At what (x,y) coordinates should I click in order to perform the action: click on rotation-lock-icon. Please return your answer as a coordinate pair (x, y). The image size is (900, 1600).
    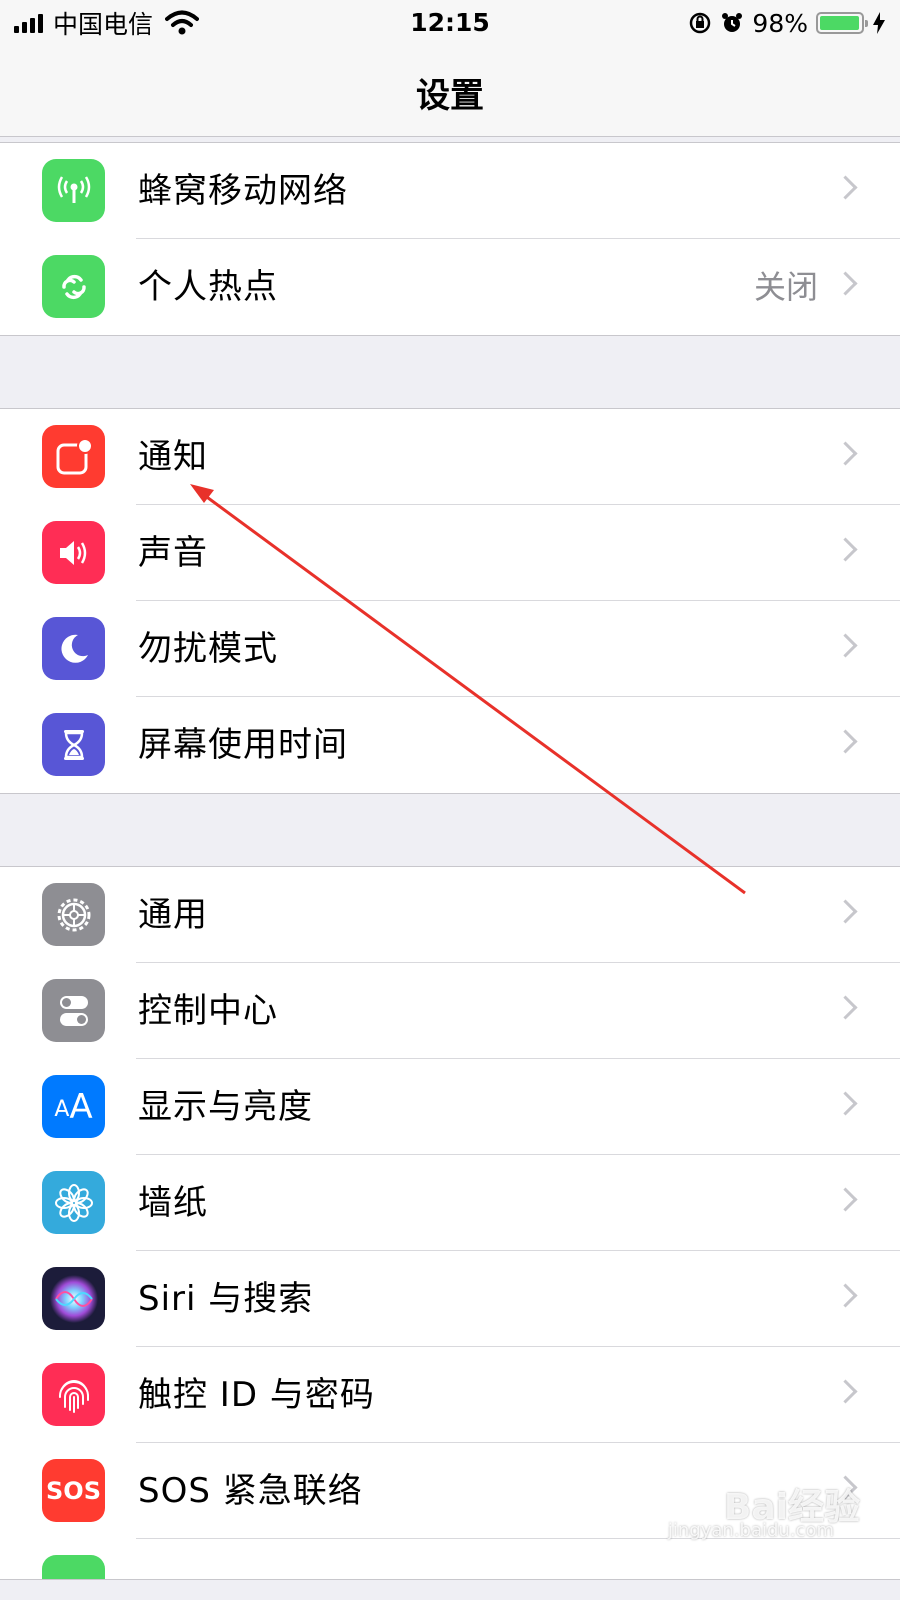
    Looking at the image, I should click on (700, 23).